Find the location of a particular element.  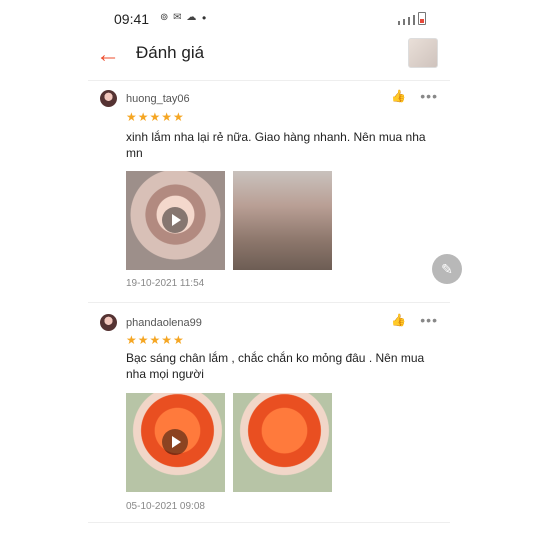

page-title: Đánh giá is located at coordinates (170, 52).